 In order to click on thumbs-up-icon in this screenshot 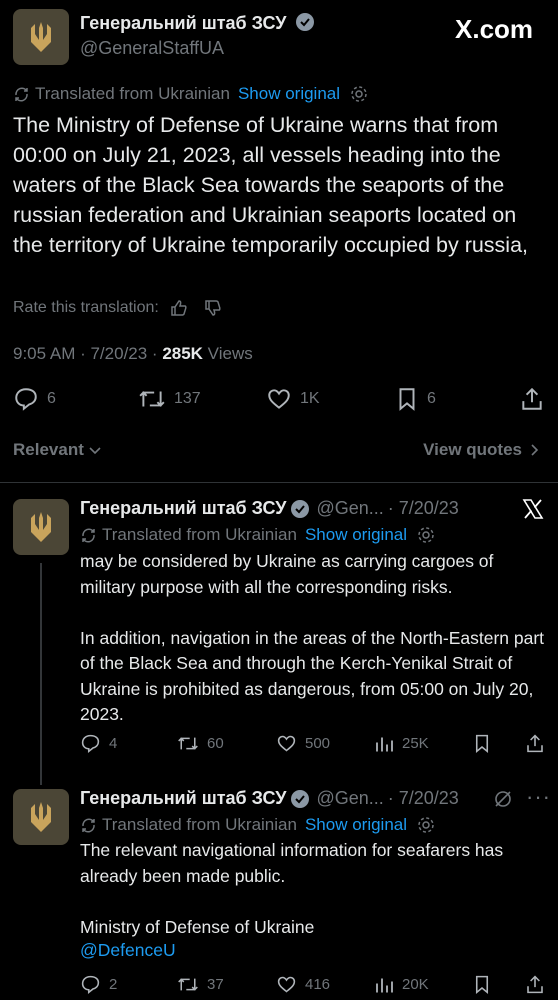, I will do `click(179, 308)`.